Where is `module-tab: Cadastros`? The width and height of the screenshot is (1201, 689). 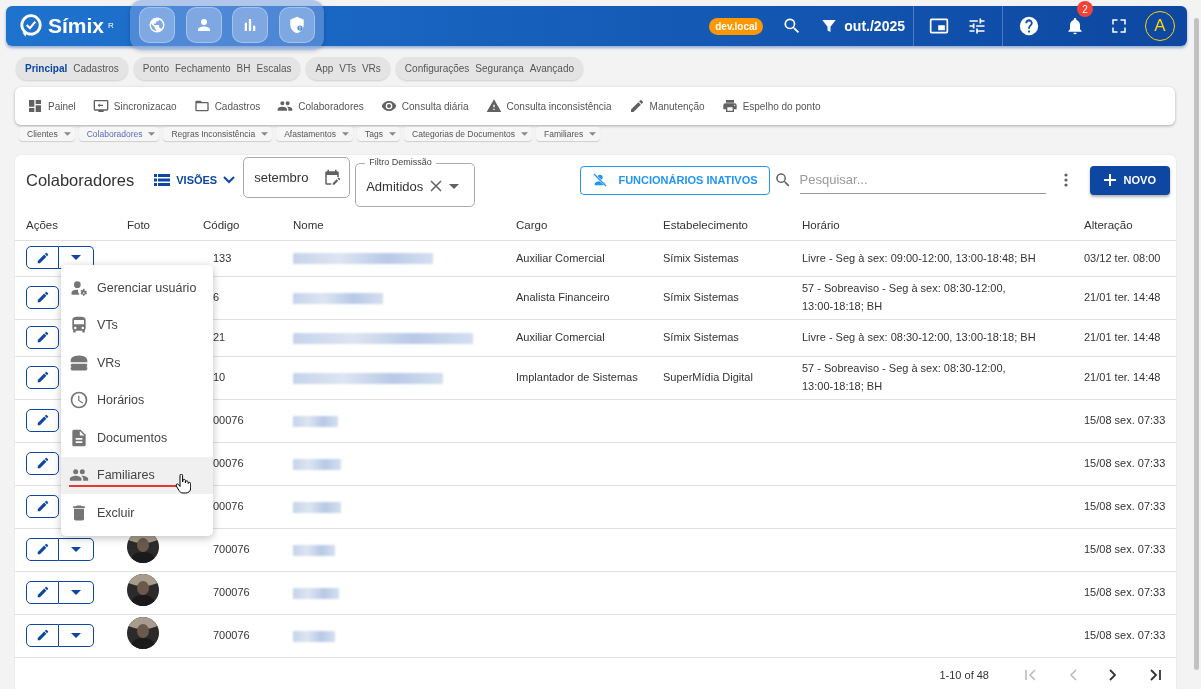 module-tab: Cadastros is located at coordinates (96, 68).